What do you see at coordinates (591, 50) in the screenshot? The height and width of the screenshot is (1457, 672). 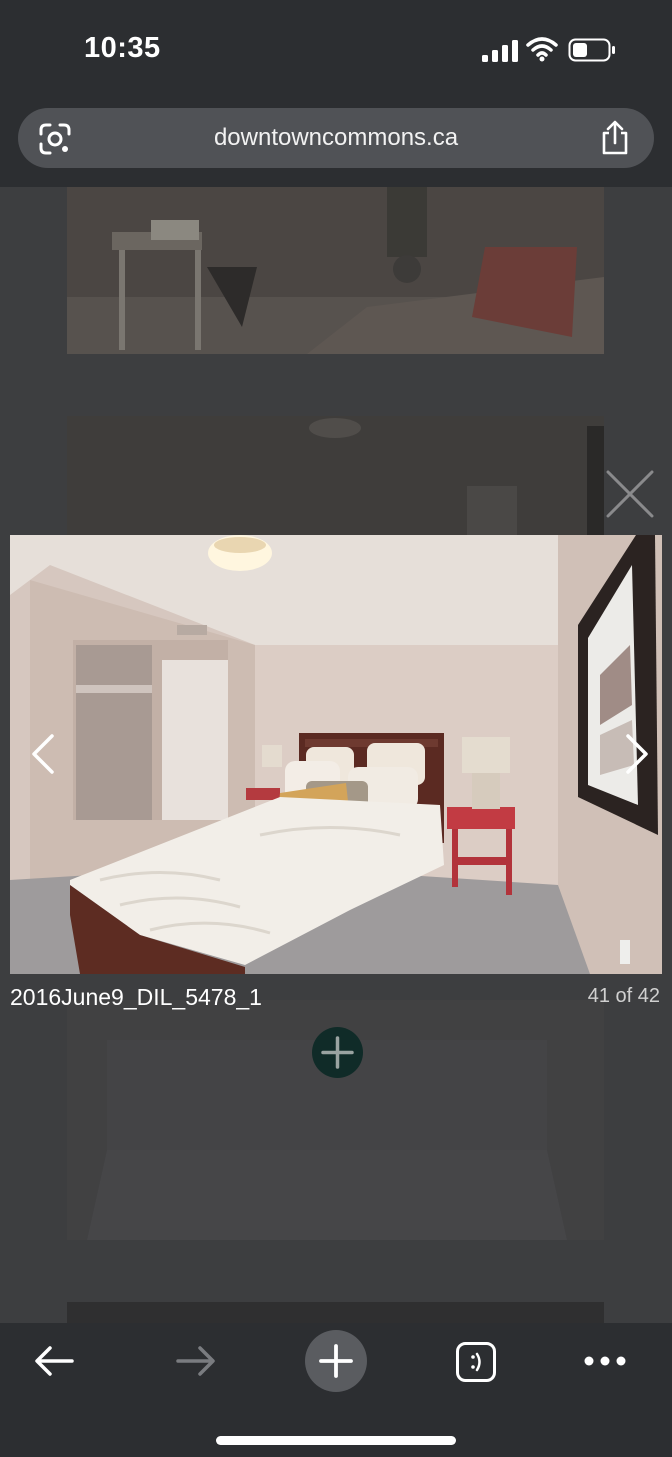 I see `battery-icon` at bounding box center [591, 50].